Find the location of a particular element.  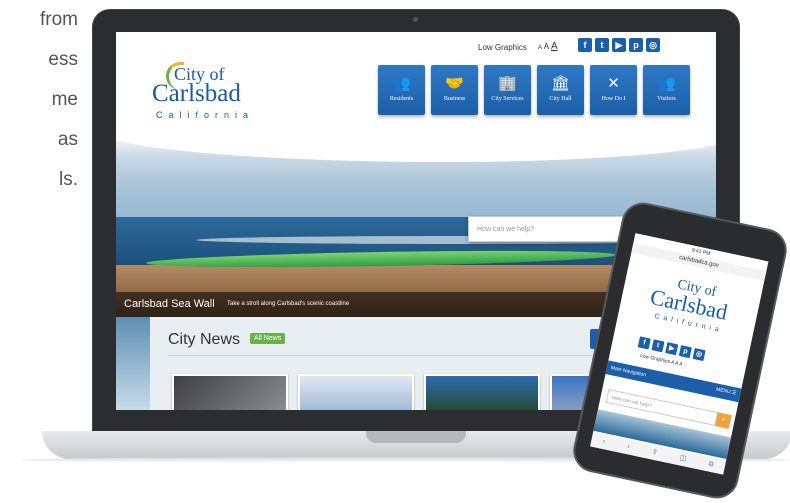

nav-label: How Do I is located at coordinates (613, 99).